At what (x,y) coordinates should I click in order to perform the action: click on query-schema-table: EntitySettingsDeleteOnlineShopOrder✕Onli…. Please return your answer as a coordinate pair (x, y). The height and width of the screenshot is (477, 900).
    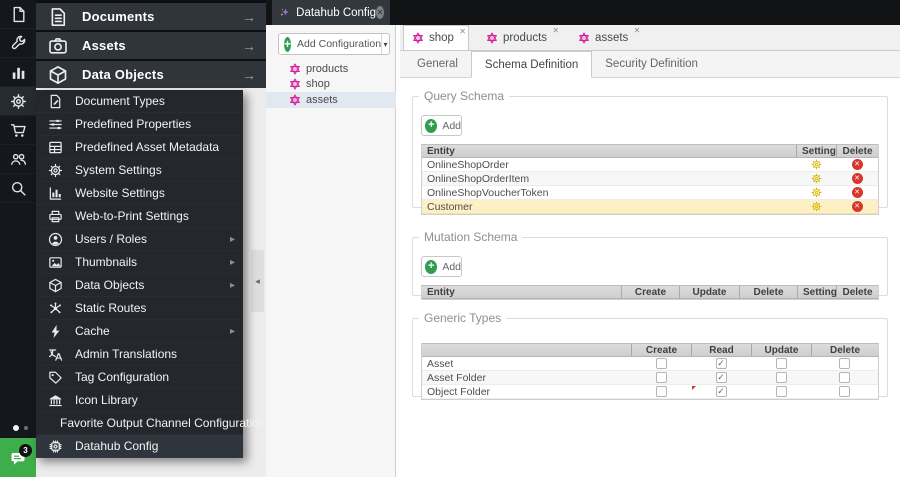
    Looking at the image, I should click on (650, 179).